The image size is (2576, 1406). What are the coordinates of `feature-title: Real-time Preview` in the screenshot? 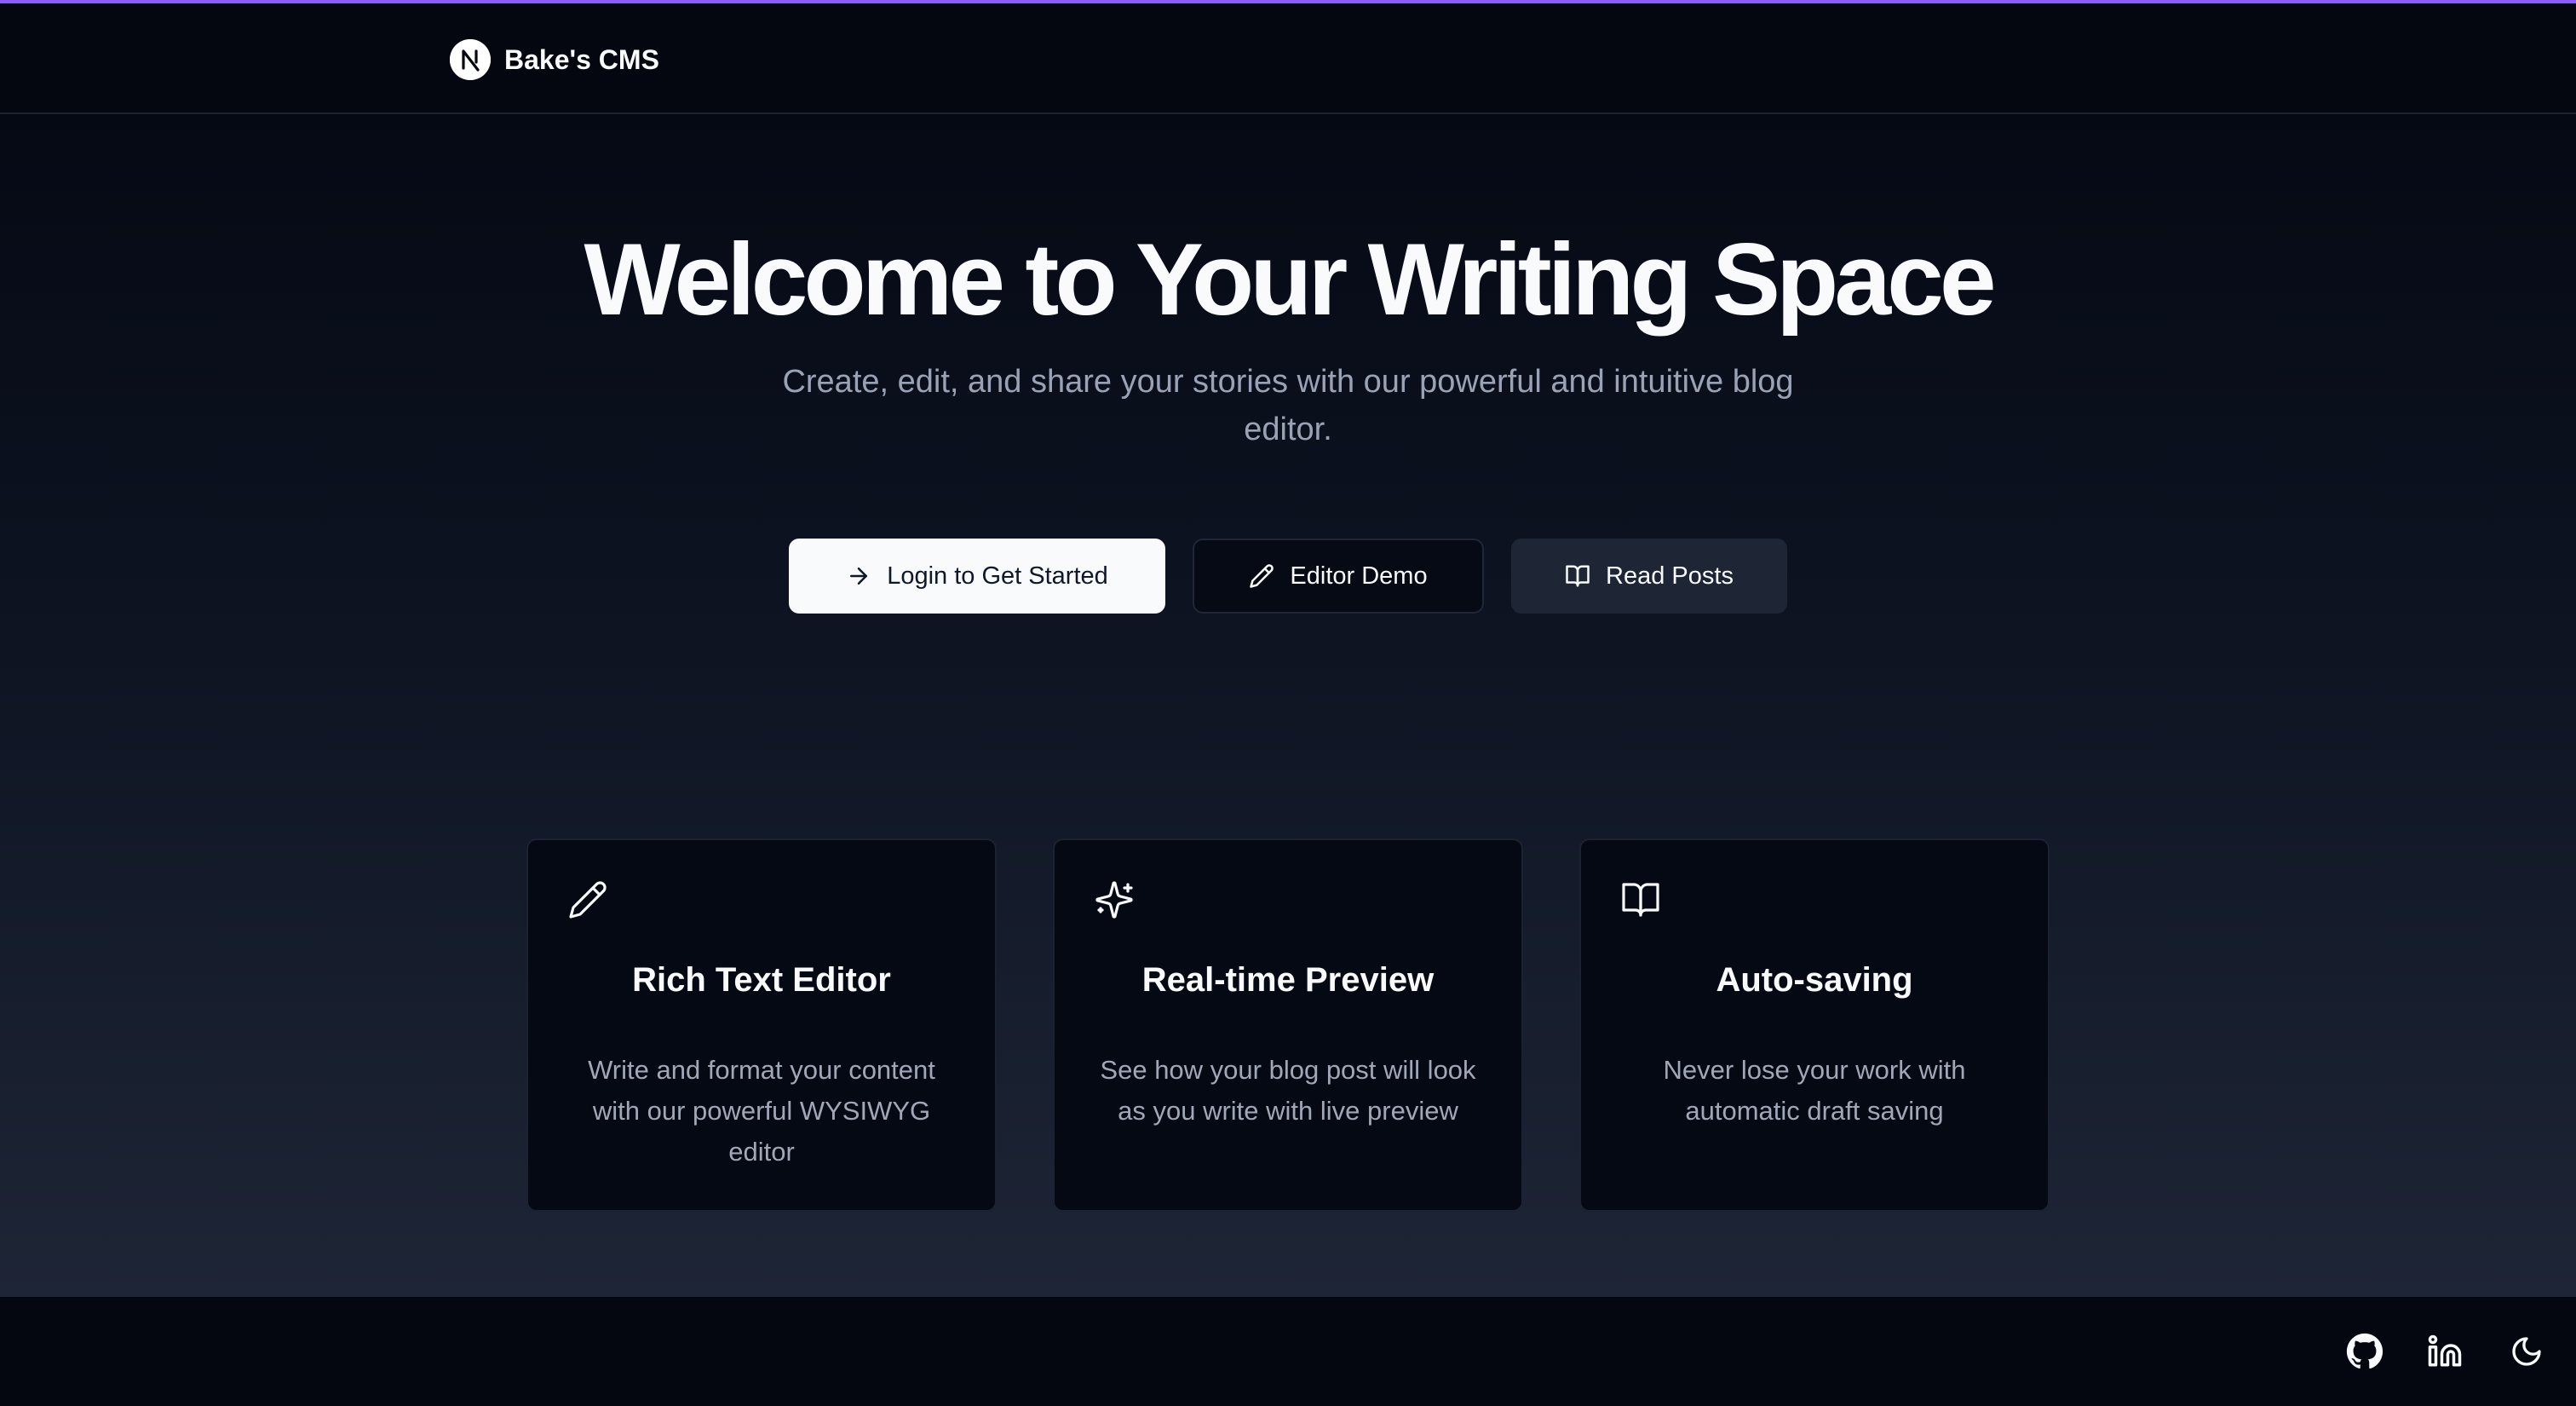 It's located at (1288, 980).